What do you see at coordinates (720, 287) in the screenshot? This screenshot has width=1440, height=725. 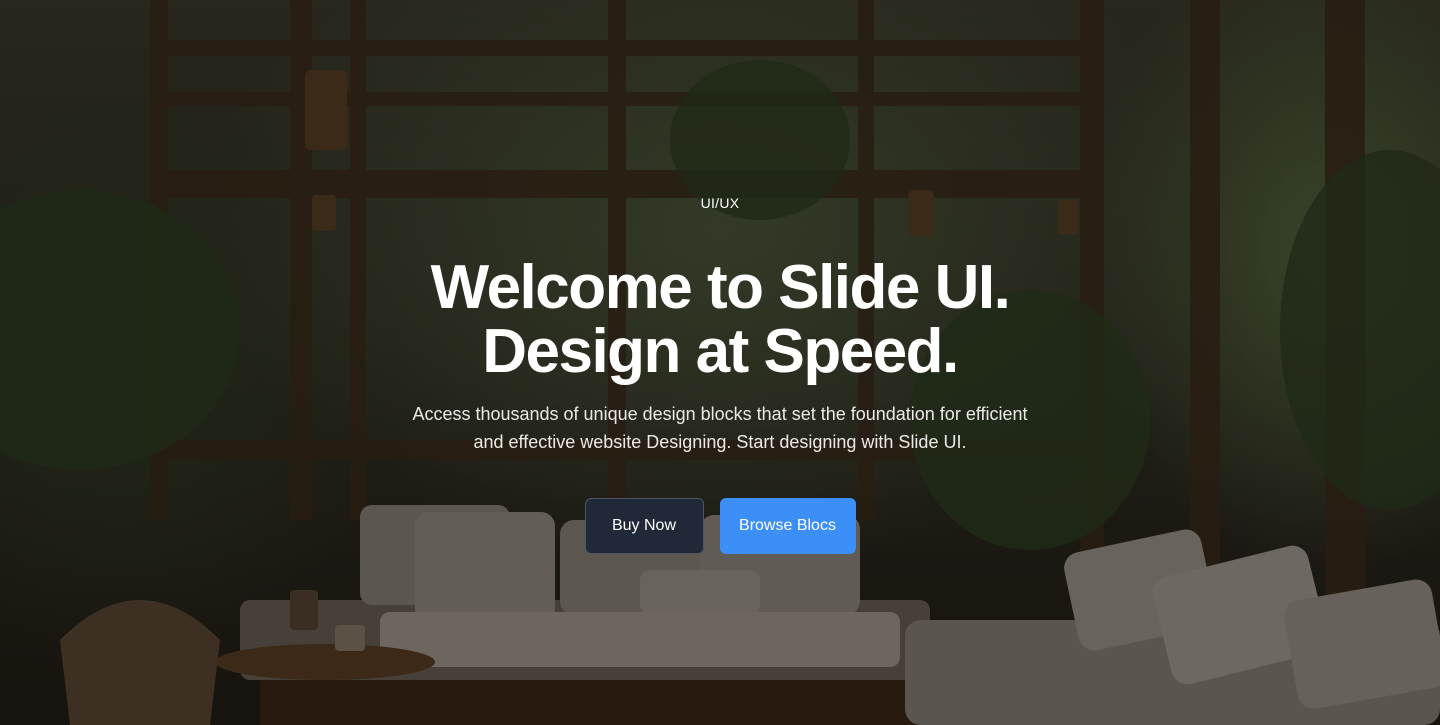 I see `hero-headline-line-1: Welcome to Slide UI.` at bounding box center [720, 287].